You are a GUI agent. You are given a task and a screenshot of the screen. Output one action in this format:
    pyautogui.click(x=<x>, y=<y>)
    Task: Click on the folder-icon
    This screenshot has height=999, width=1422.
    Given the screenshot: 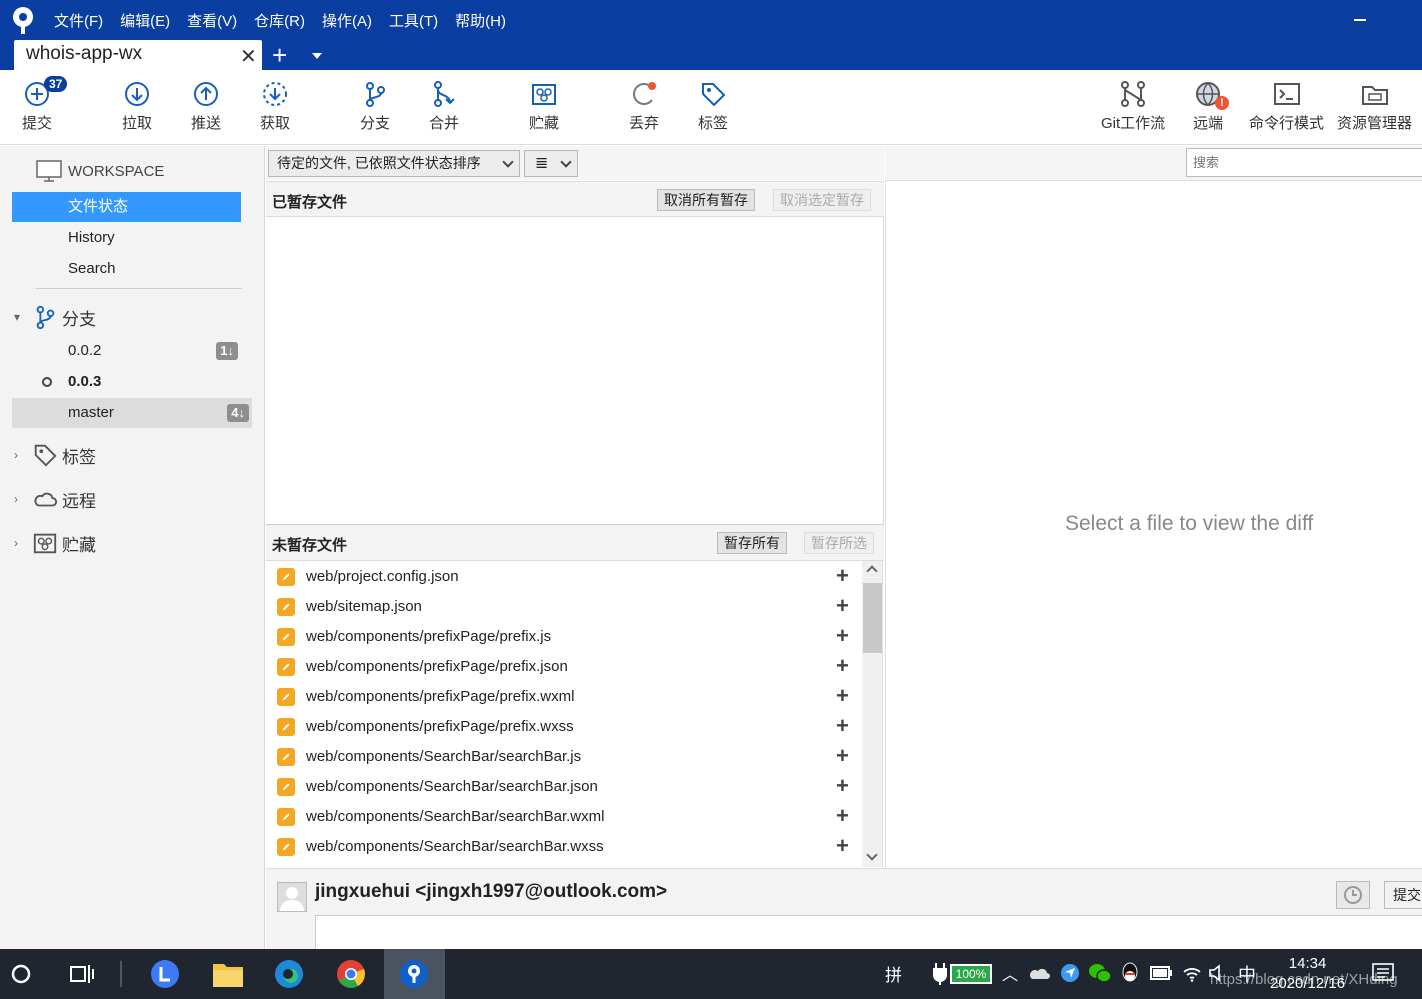 What is the action you would take?
    pyautogui.click(x=1374, y=95)
    